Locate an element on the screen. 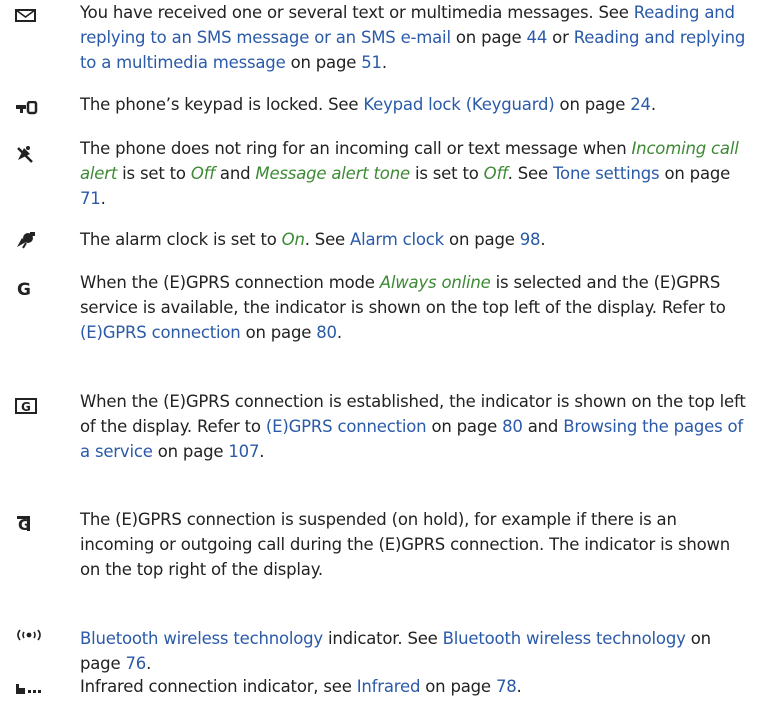 The width and height of the screenshot is (762, 706). cross-reference-link: Alarm clock is located at coordinates (397, 239).